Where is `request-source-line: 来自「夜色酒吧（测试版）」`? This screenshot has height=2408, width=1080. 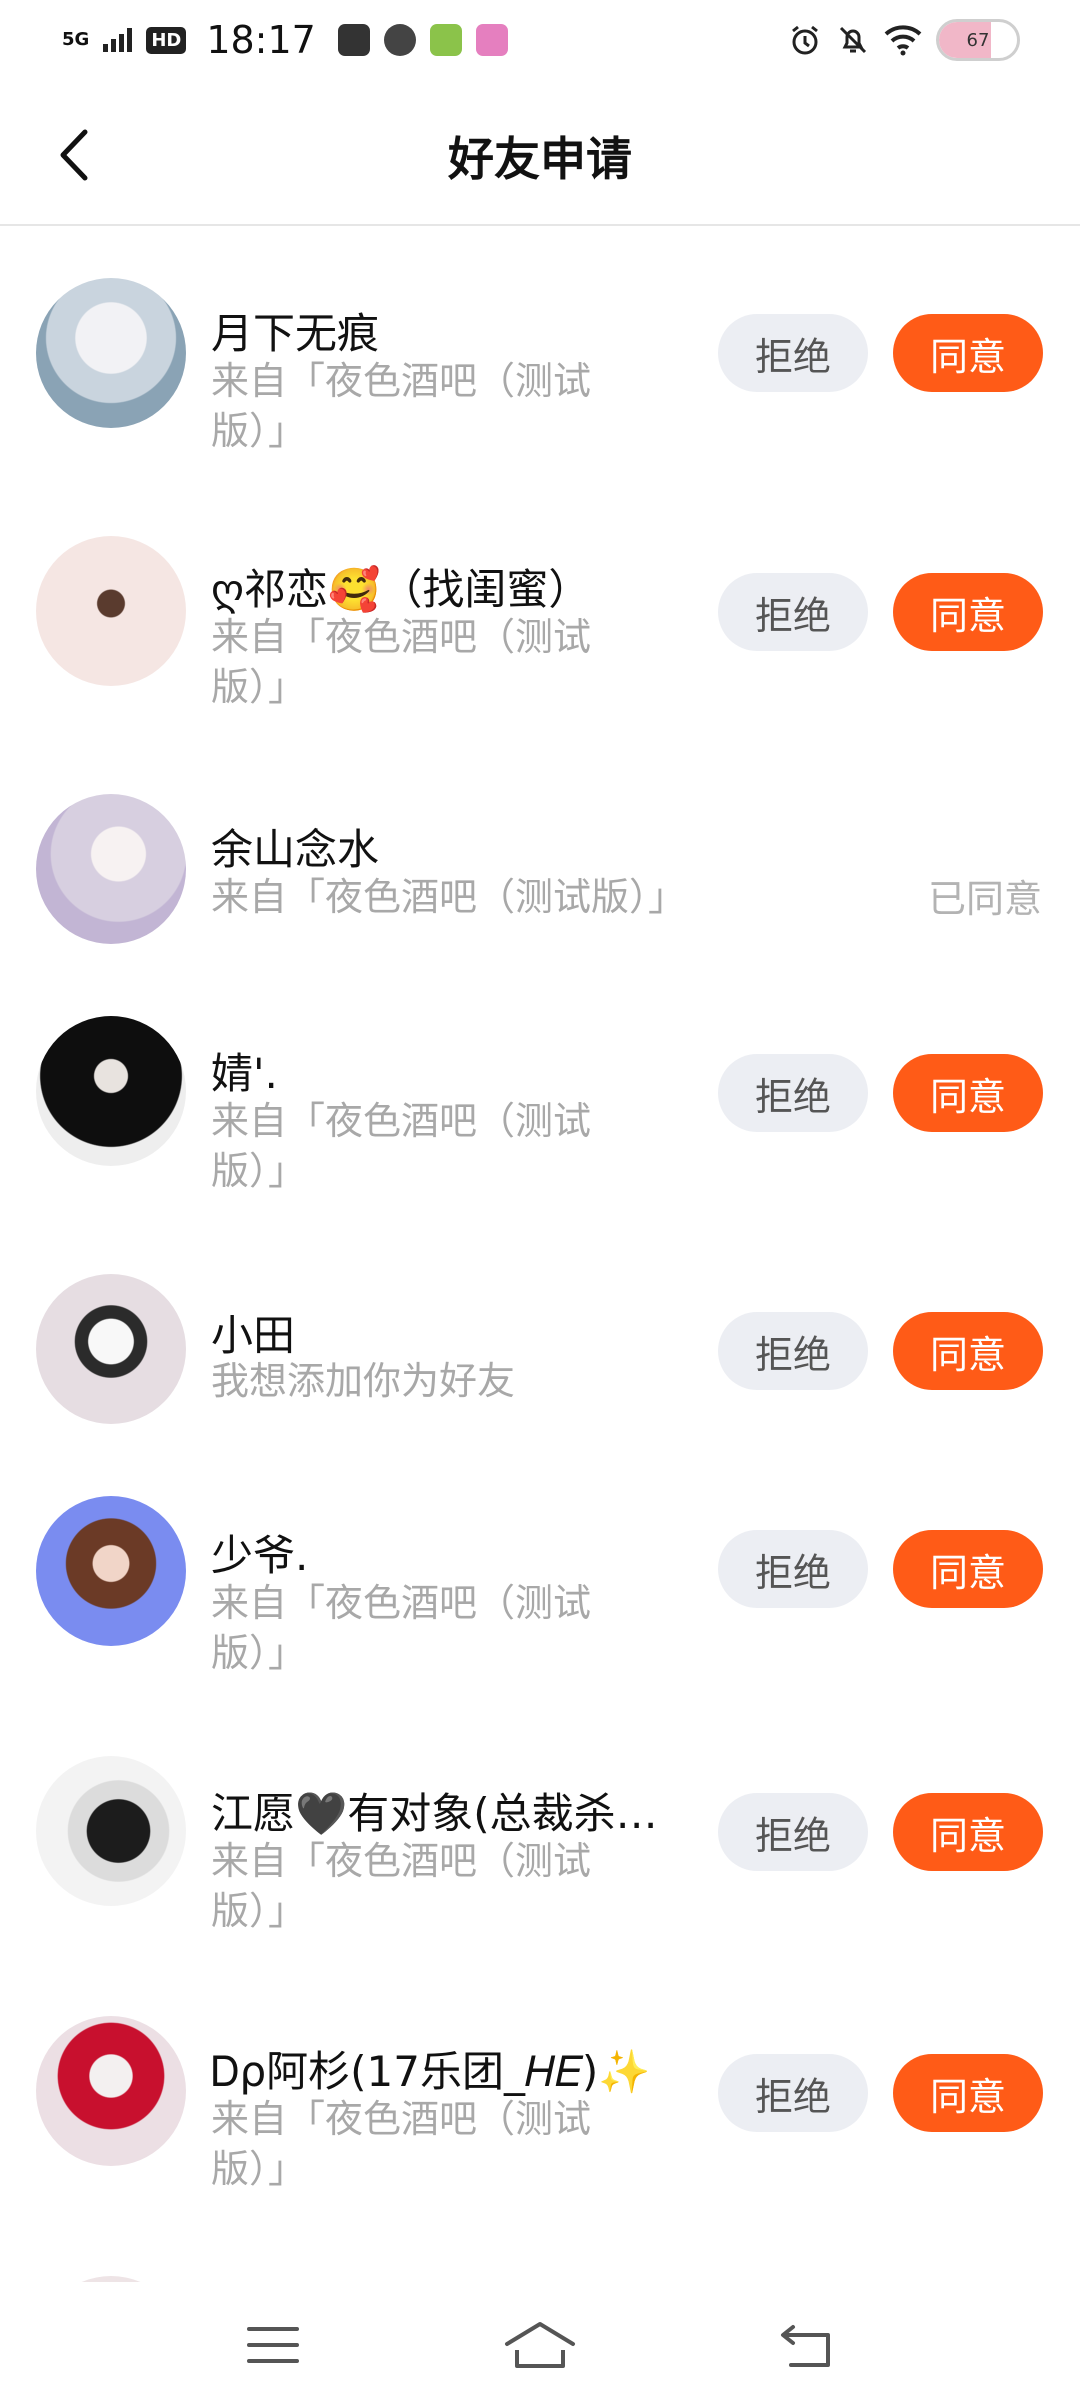
request-source-line: 来自「夜色酒吧（测试版）」 is located at coordinates (449, 897).